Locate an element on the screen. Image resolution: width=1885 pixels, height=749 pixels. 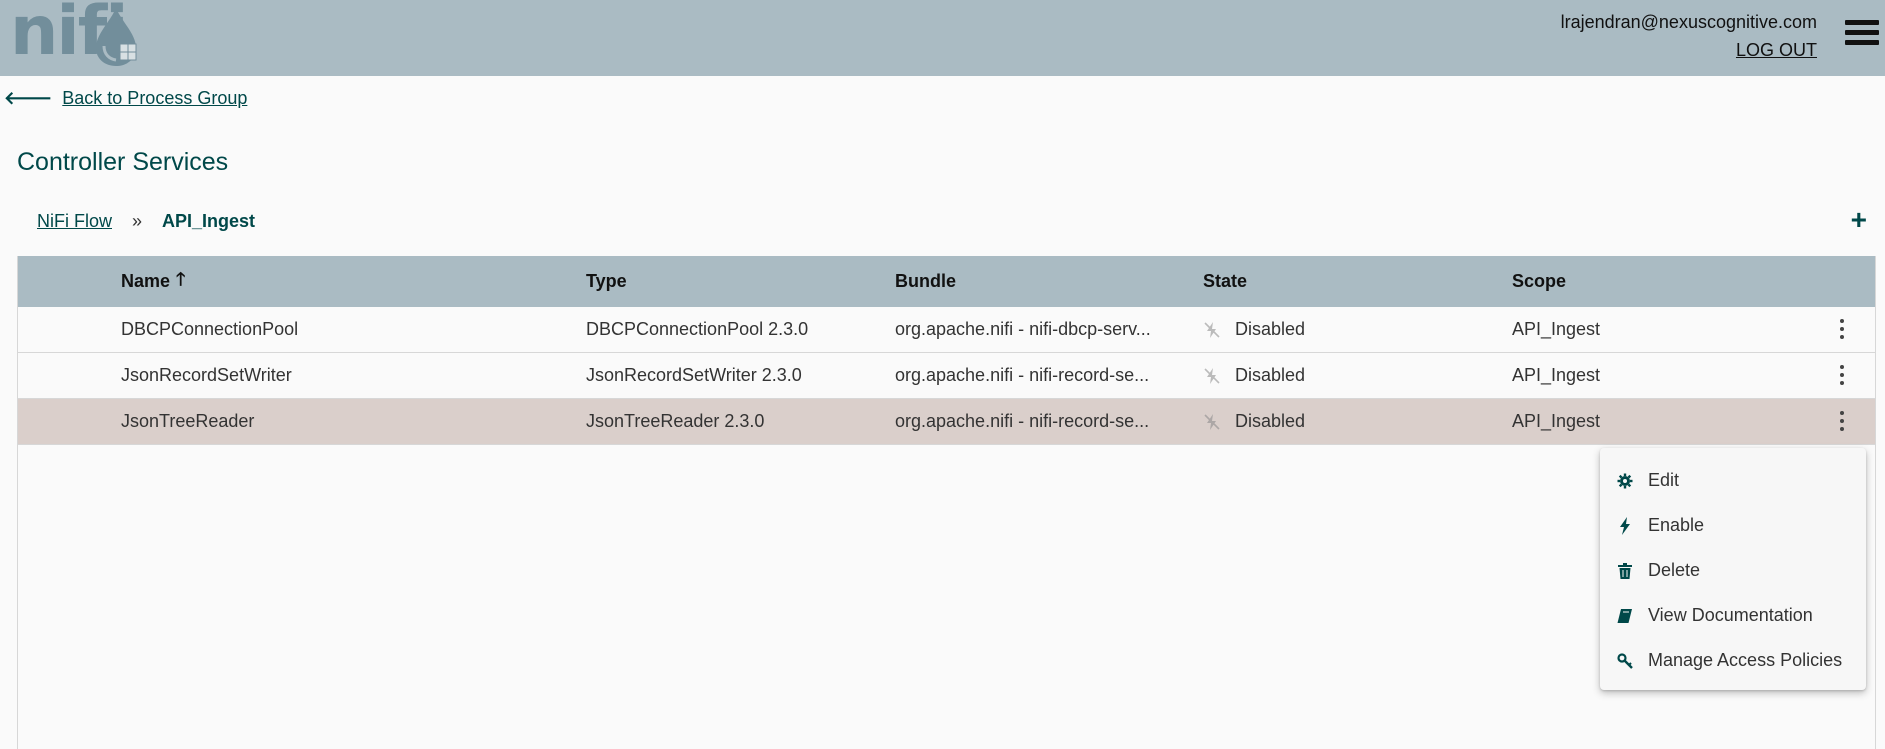
sort-ascending-icon: 🡑 is located at coordinates (181, 278).